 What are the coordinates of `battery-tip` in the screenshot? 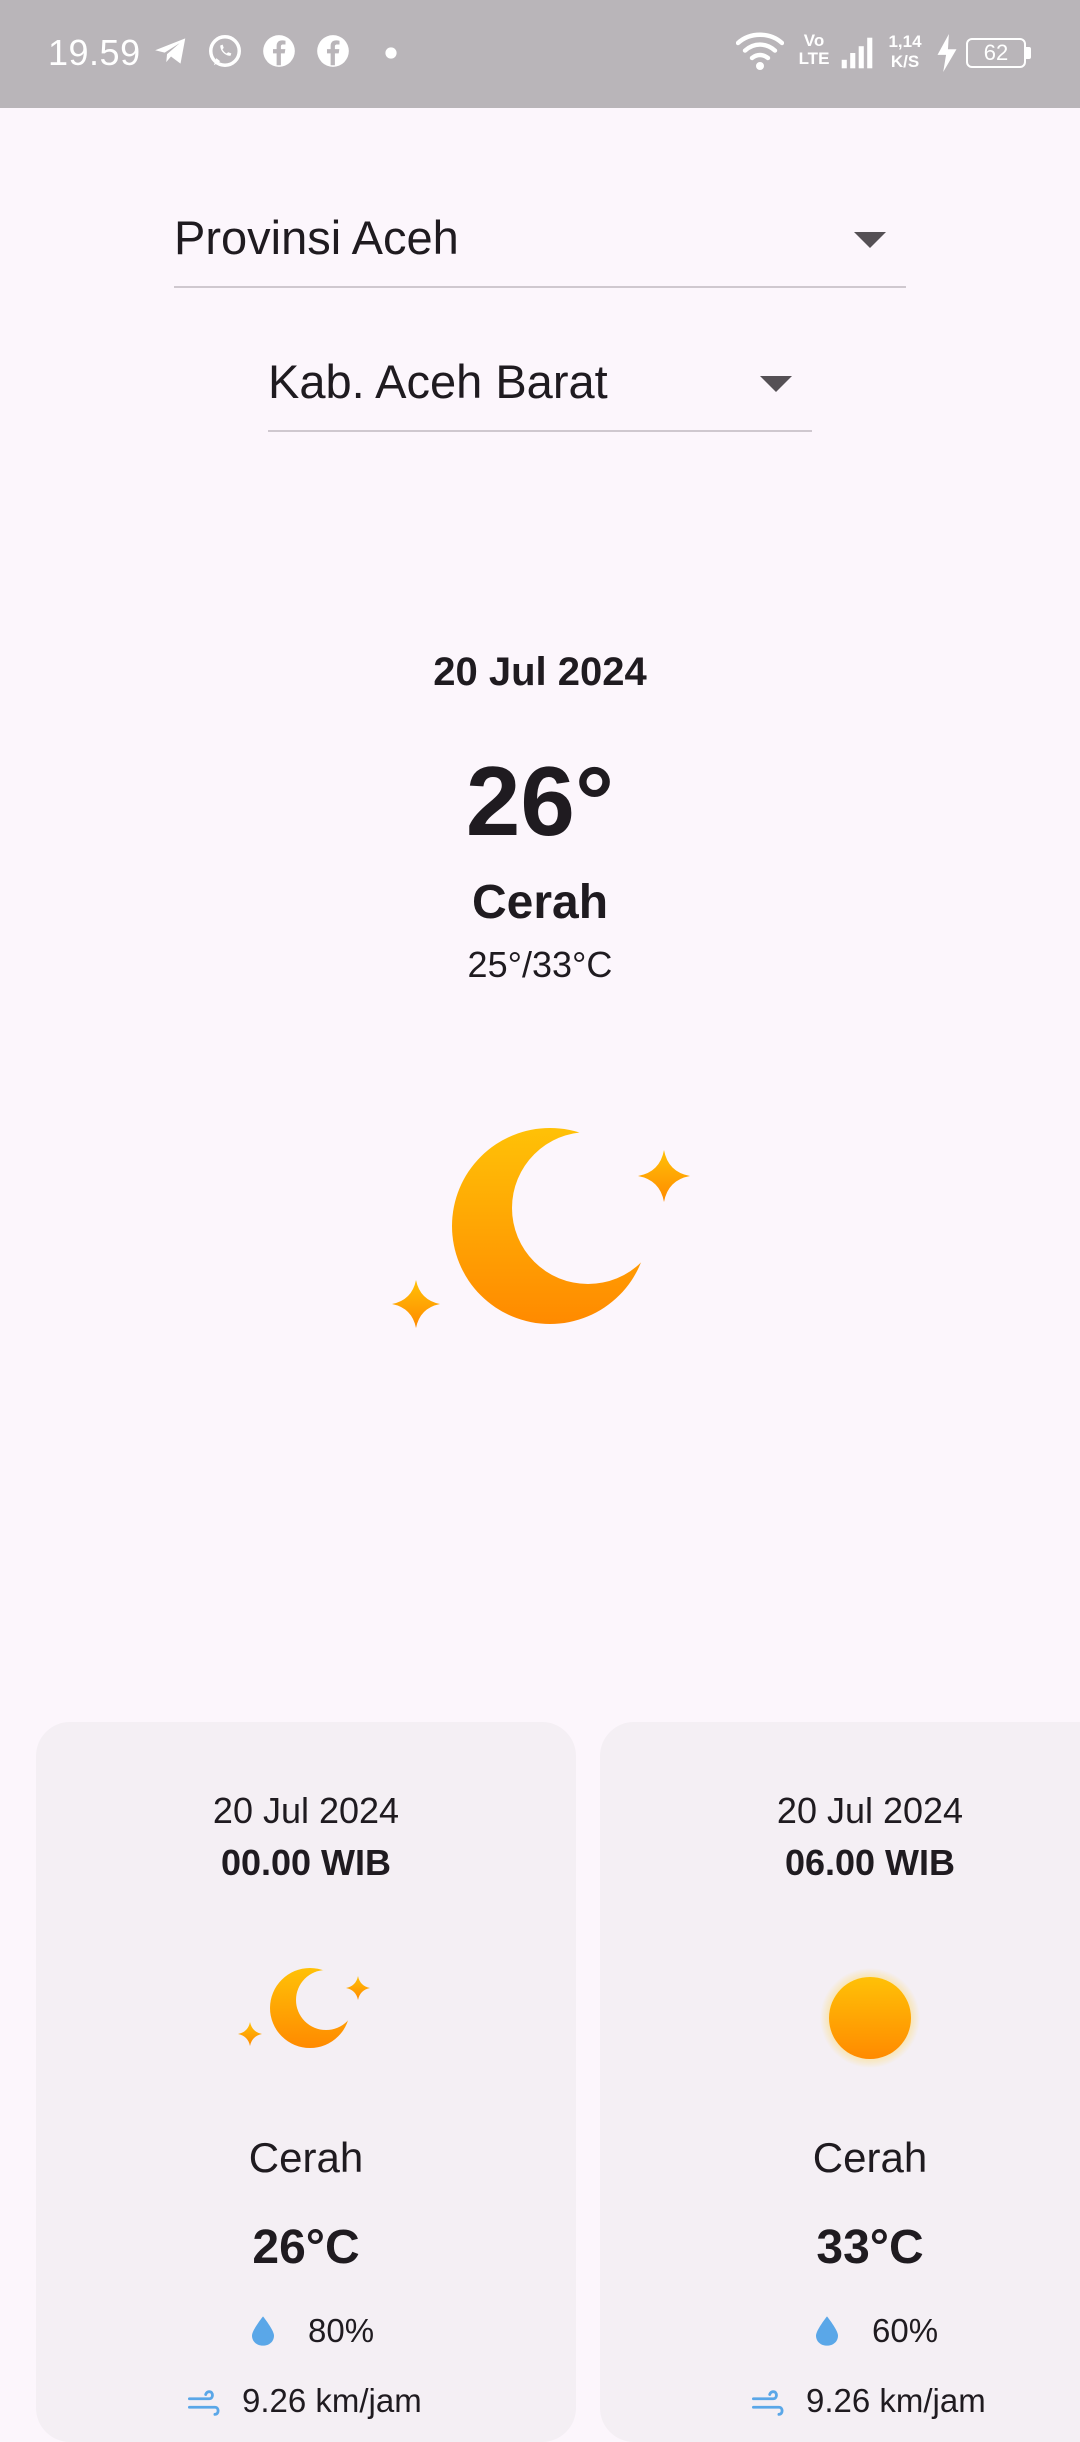 It's located at (1028, 53).